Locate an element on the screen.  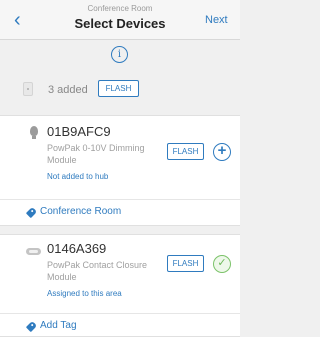
contact-closure-icon is located at coordinates (33, 251).